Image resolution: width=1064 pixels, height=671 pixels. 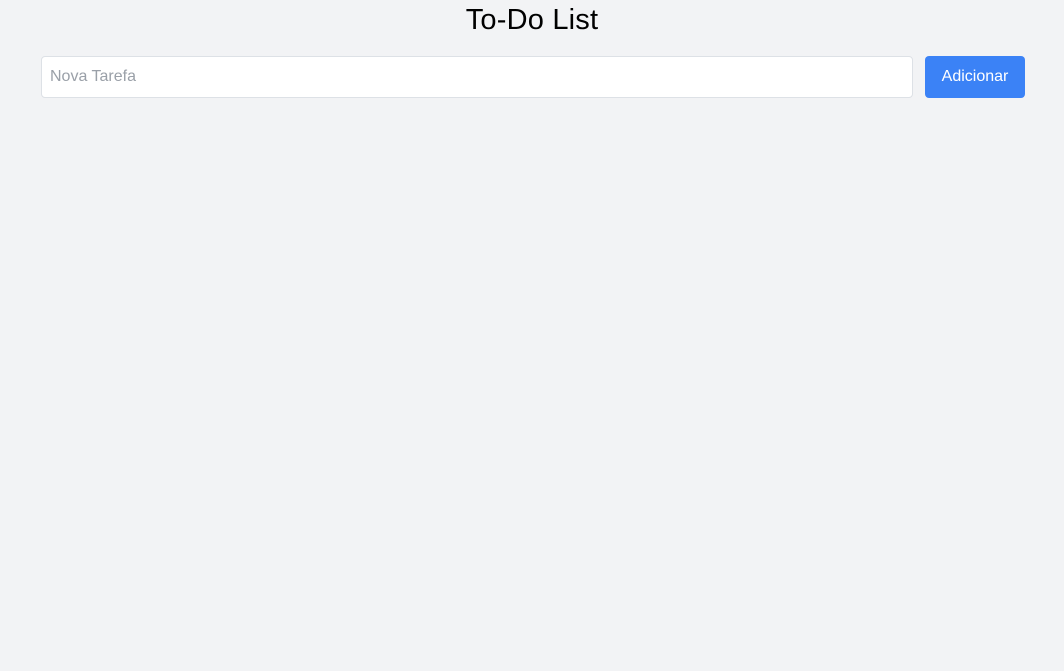 I want to click on page-title: To-Do List, so click(x=532, y=20).